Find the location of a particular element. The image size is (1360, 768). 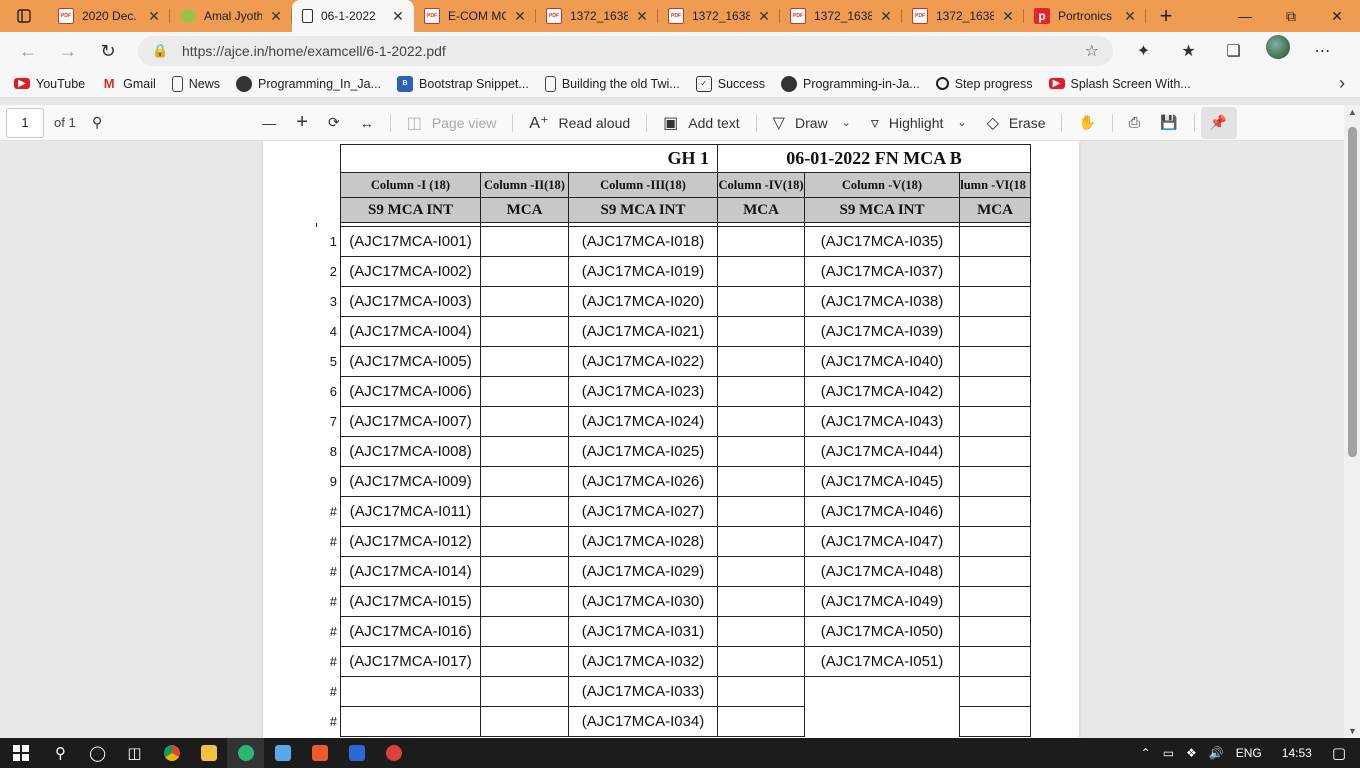

document-icon is located at coordinates (550, 83).